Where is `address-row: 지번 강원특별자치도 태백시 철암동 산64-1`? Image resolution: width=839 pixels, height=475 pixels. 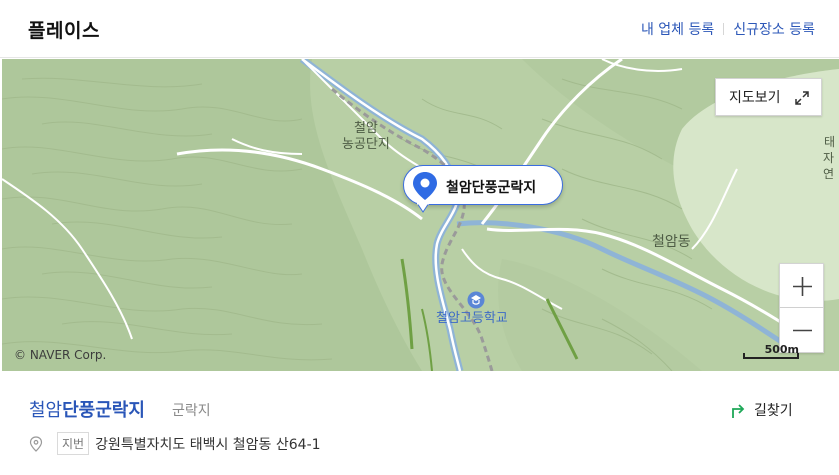 address-row: 지번 강원특별자치도 태백시 철암동 산64-1 is located at coordinates (175, 443).